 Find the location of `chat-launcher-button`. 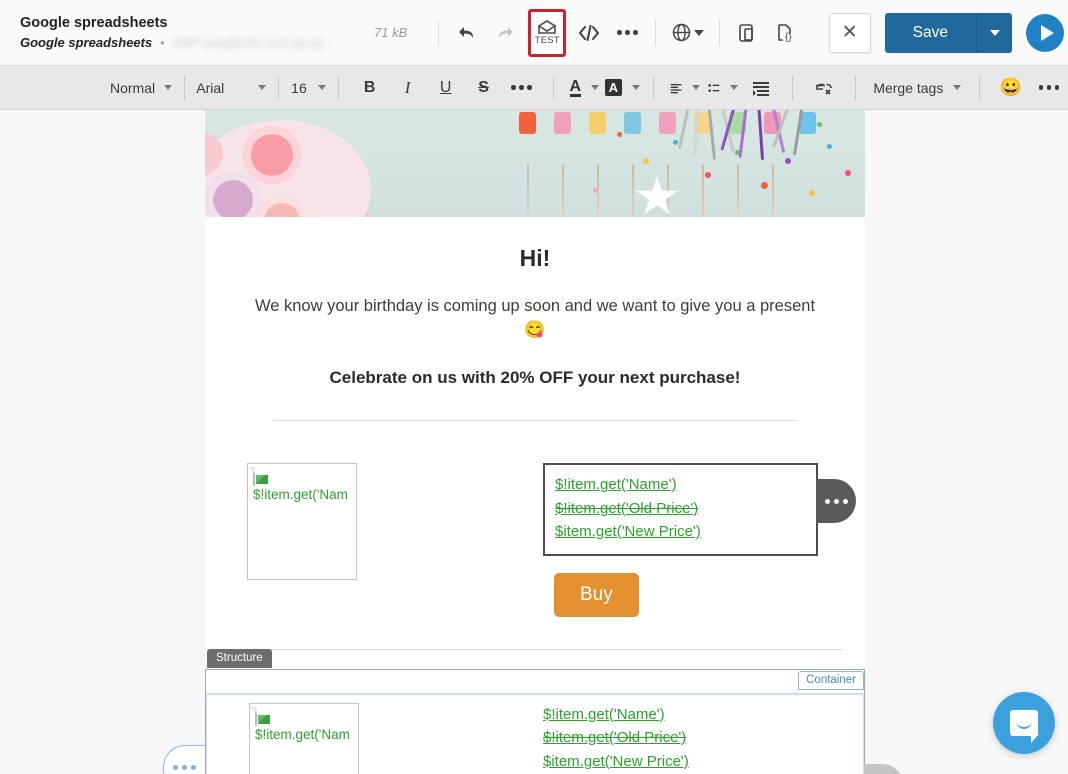

chat-launcher-button is located at coordinates (1024, 723).